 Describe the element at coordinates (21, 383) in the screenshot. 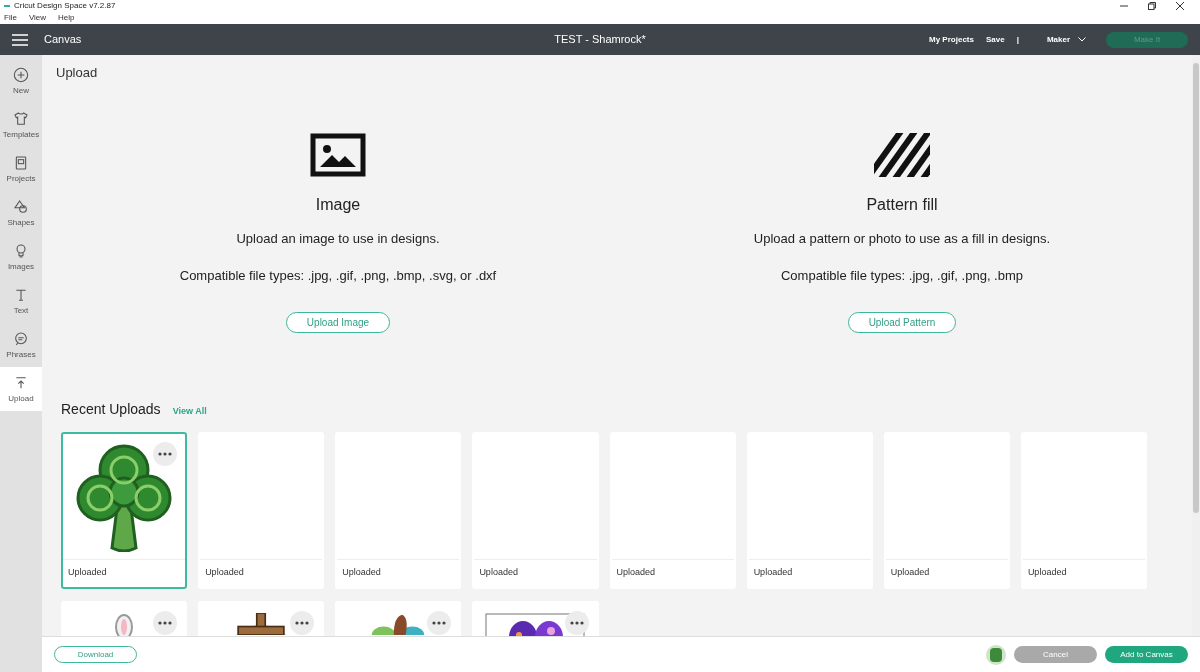

I see `upload-icon` at that location.